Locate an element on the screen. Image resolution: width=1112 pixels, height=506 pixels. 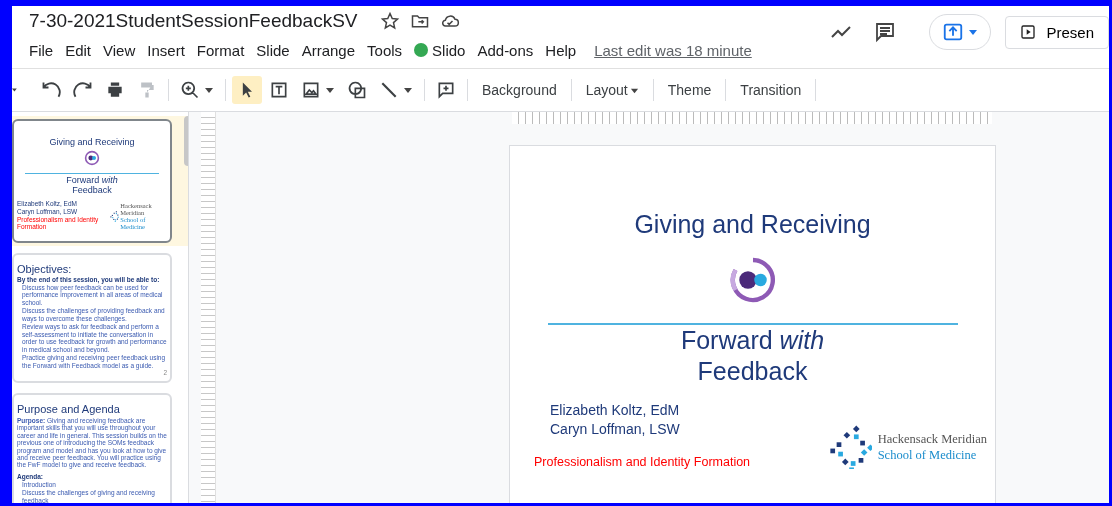
menu-item: Edit is located at coordinates (78, 50).